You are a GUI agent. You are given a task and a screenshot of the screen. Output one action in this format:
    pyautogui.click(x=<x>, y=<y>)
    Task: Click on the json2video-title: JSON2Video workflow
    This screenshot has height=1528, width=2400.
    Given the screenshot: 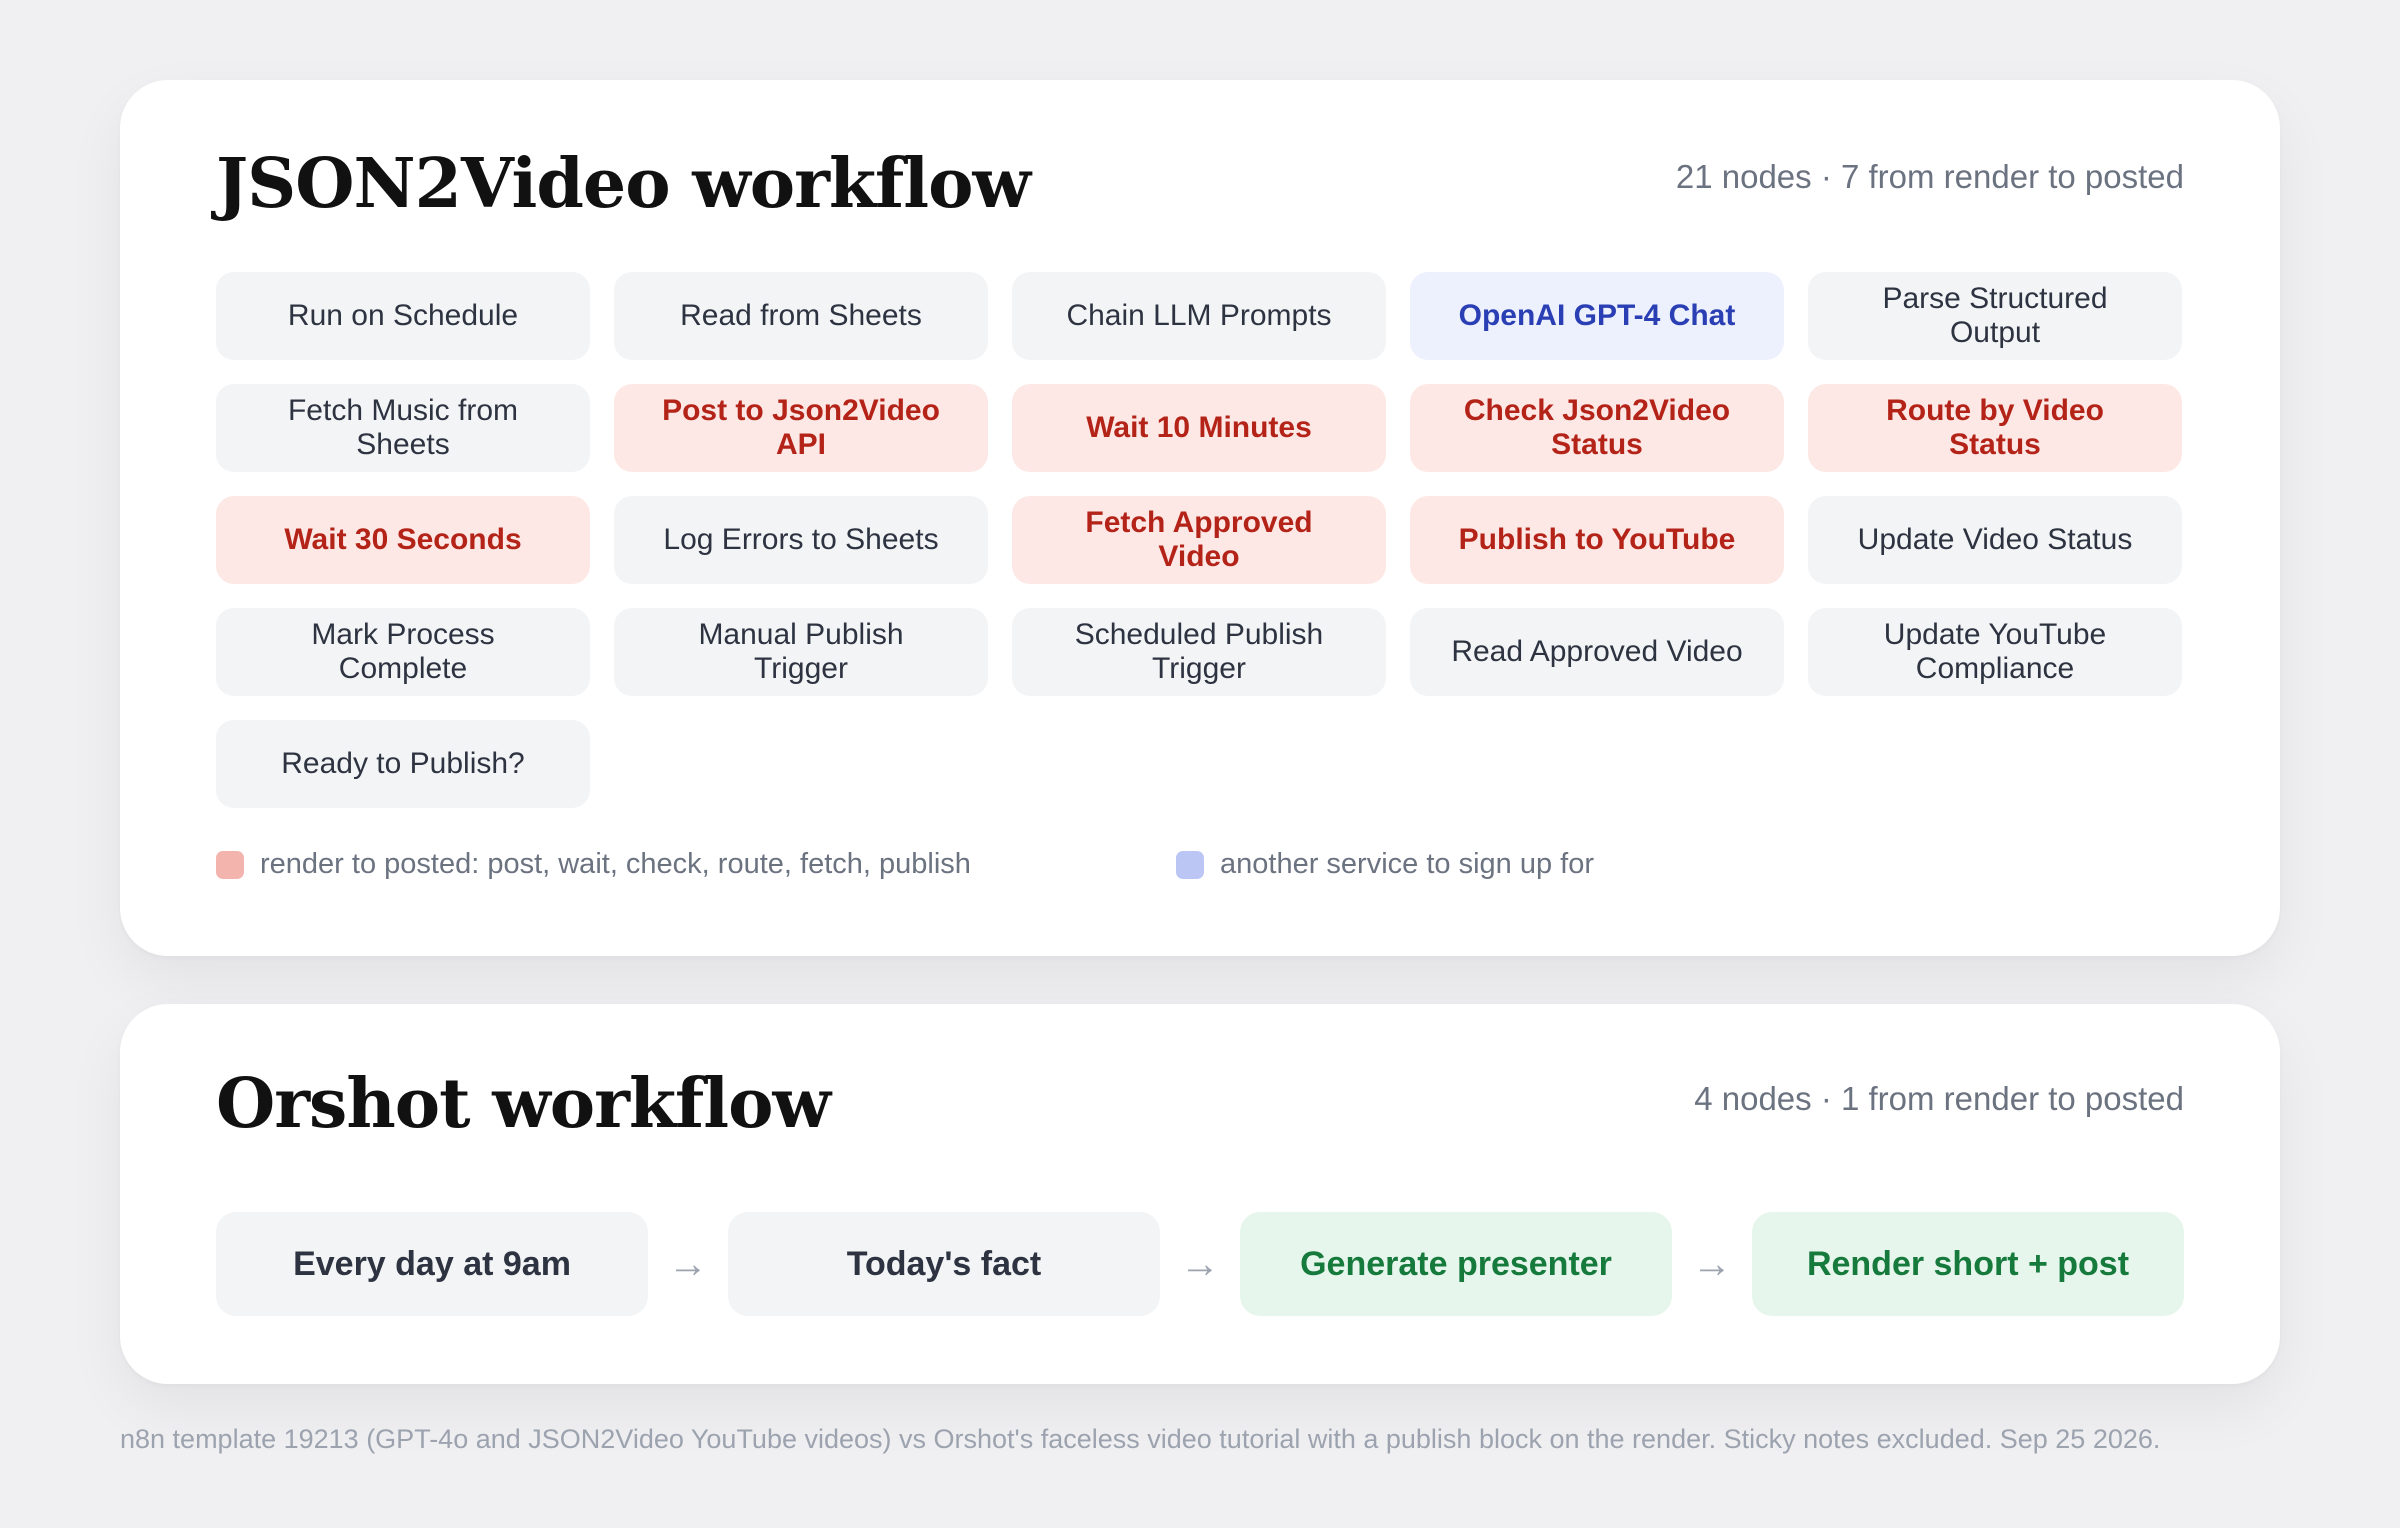 What is the action you would take?
    pyautogui.click(x=623, y=184)
    